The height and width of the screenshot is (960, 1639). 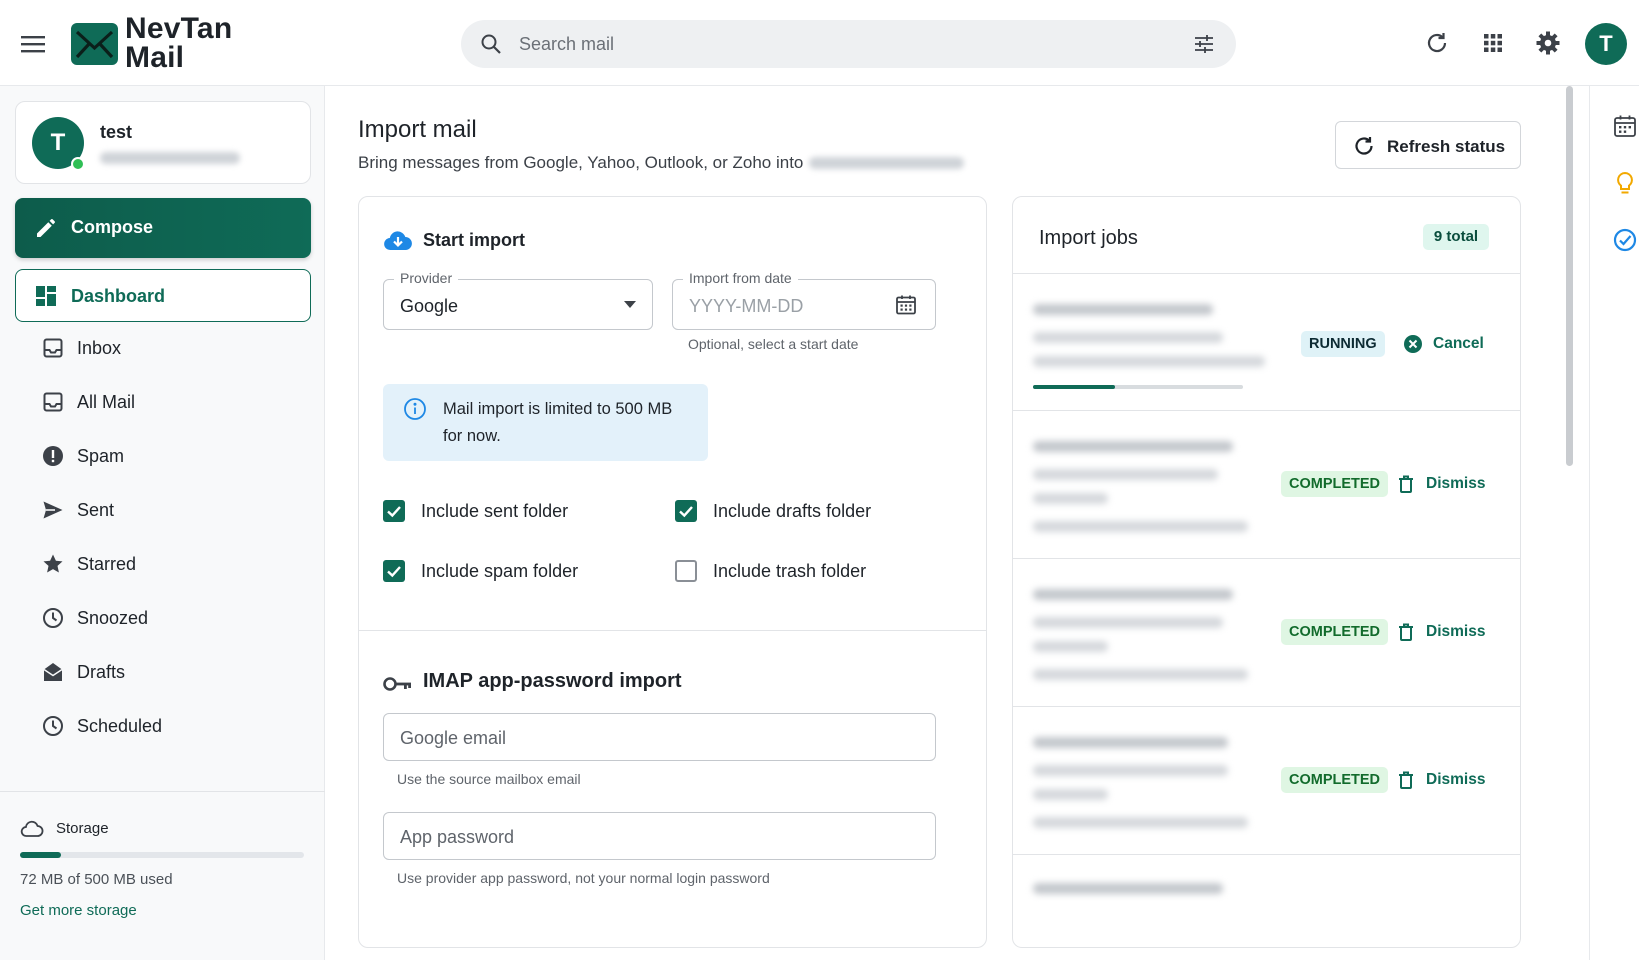 What do you see at coordinates (1606, 44) in the screenshot?
I see `user-avatar: T` at bounding box center [1606, 44].